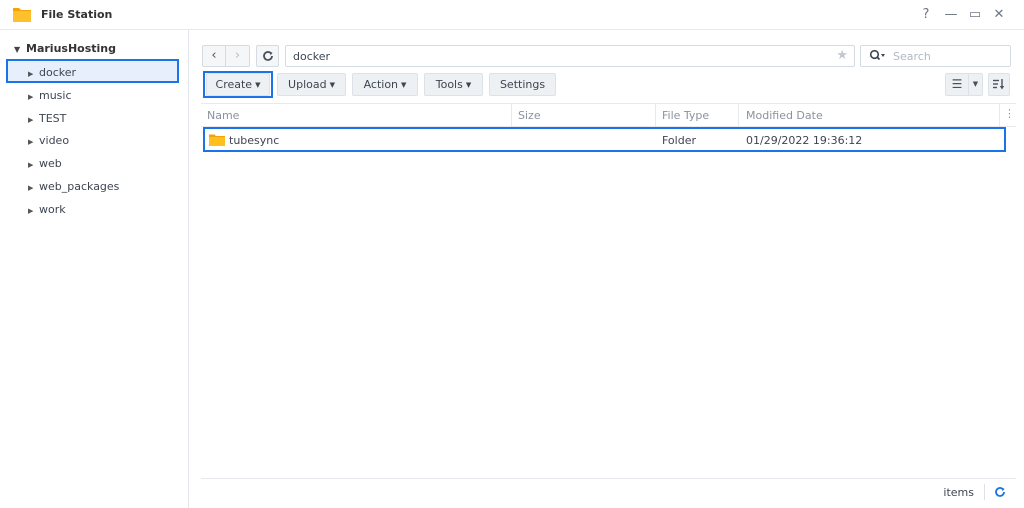 The width and height of the screenshot is (1024, 508). Describe the element at coordinates (984, 492) in the screenshot. I see `footer-divider` at that location.